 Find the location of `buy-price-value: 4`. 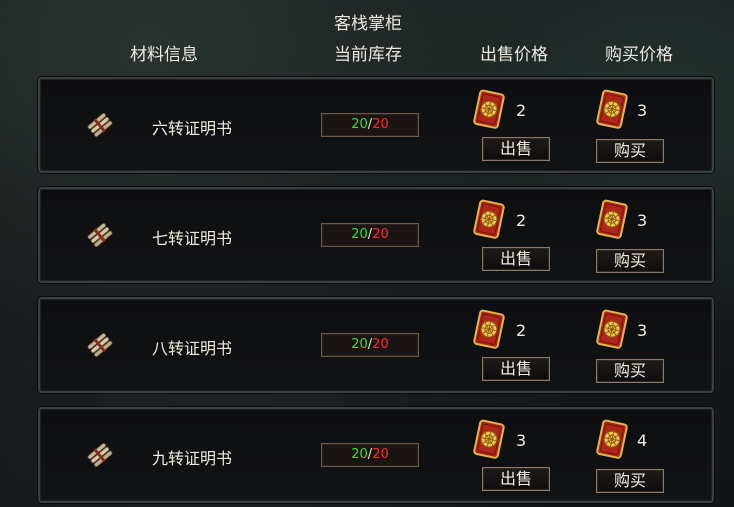

buy-price-value: 4 is located at coordinates (642, 440).